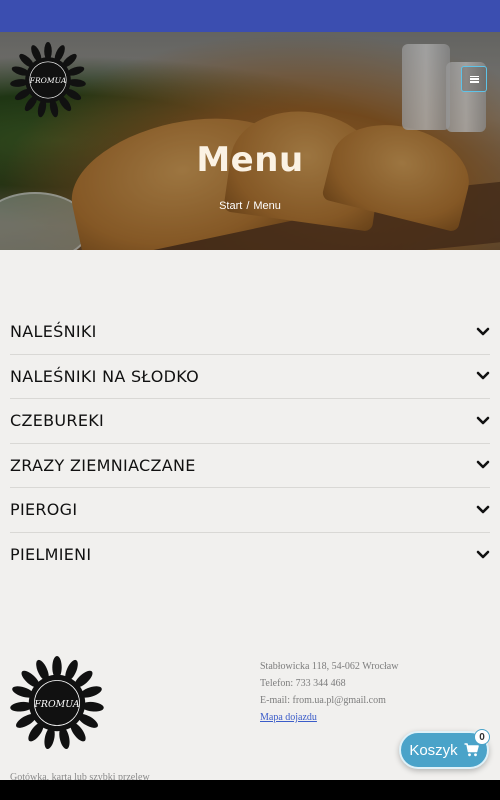 The image size is (500, 800). Describe the element at coordinates (329, 666) in the screenshot. I see `address-text: Stabłowicka 118, 54-062 Wrocław` at that location.